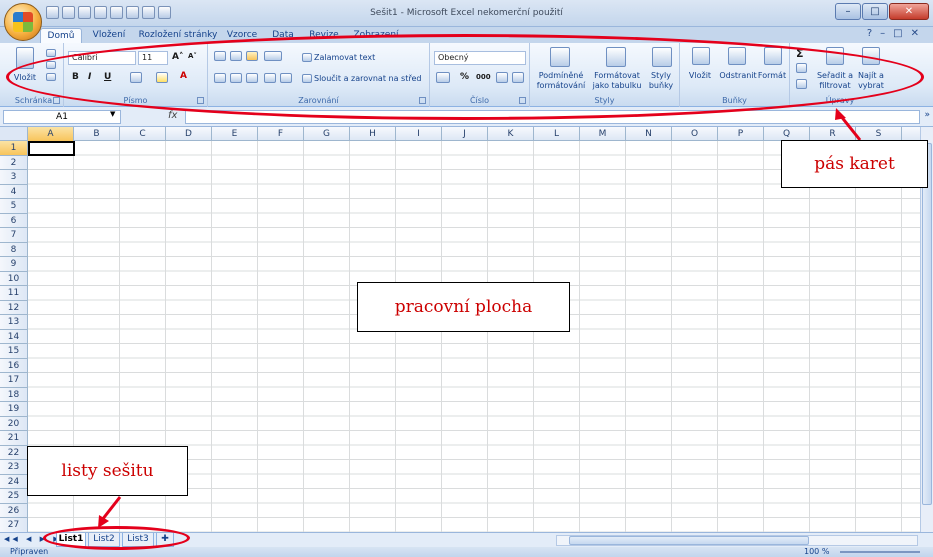 The image size is (933, 557). I want to click on align-left-icon, so click(220, 78).